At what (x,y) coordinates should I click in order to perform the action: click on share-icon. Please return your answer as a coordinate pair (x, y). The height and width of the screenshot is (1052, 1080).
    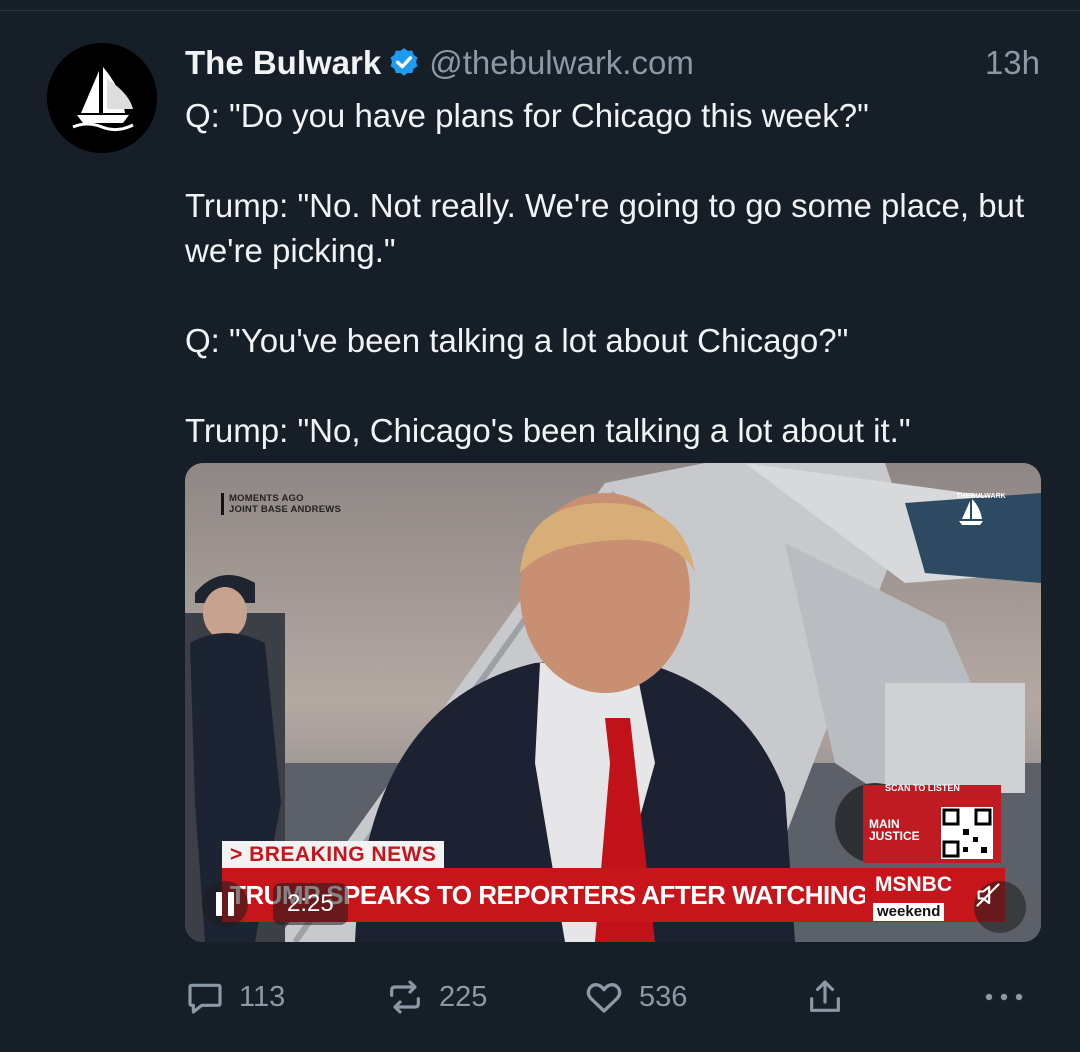
    Looking at the image, I should click on (825, 996).